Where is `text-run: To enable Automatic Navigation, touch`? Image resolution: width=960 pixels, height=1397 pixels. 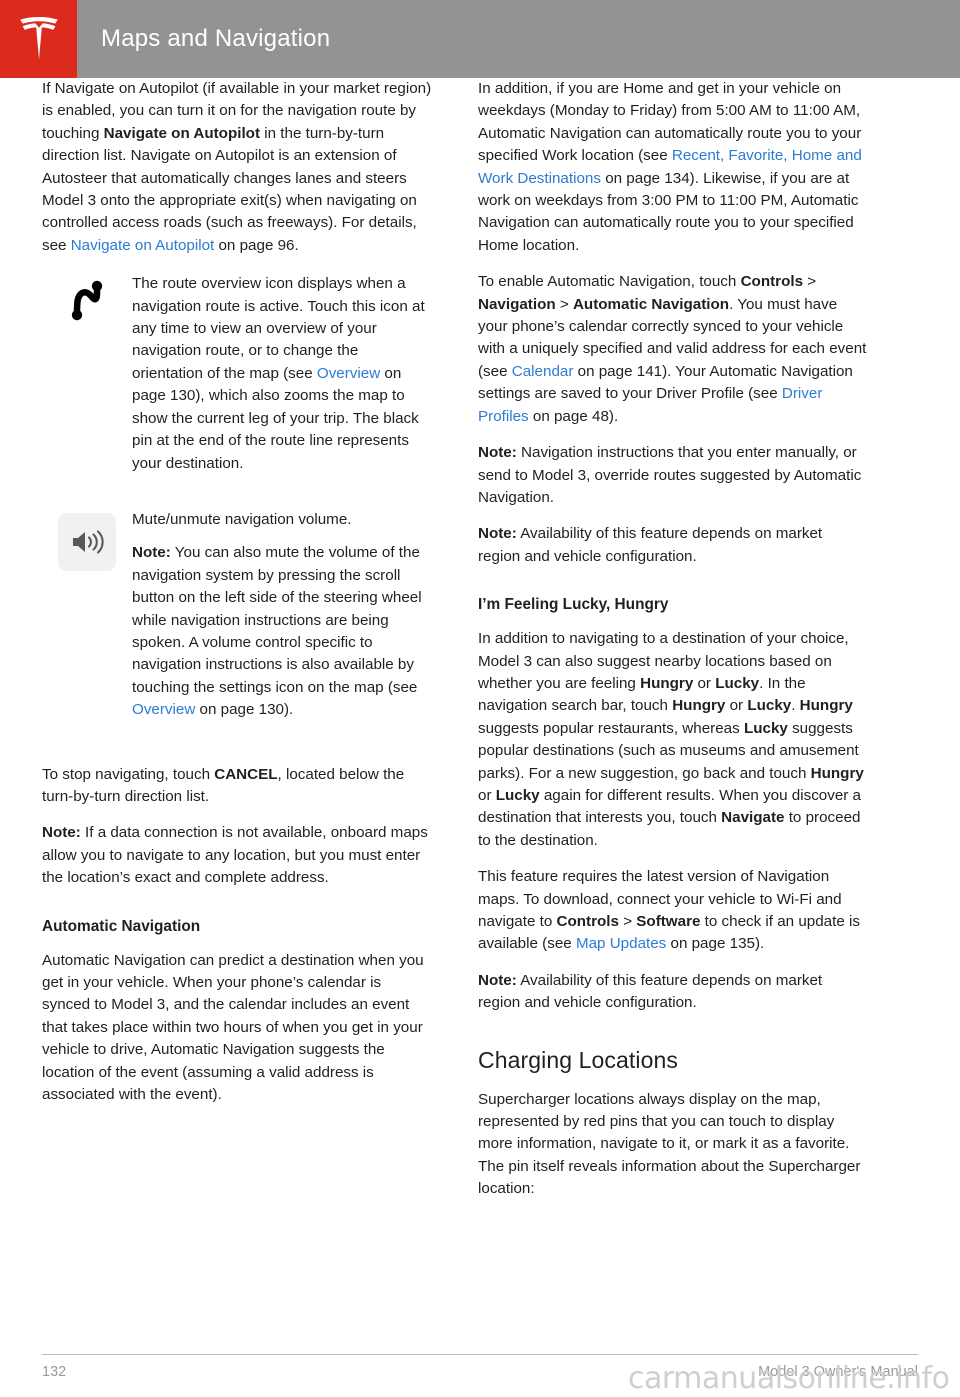 text-run: To enable Automatic Navigation, touch is located at coordinates (609, 282).